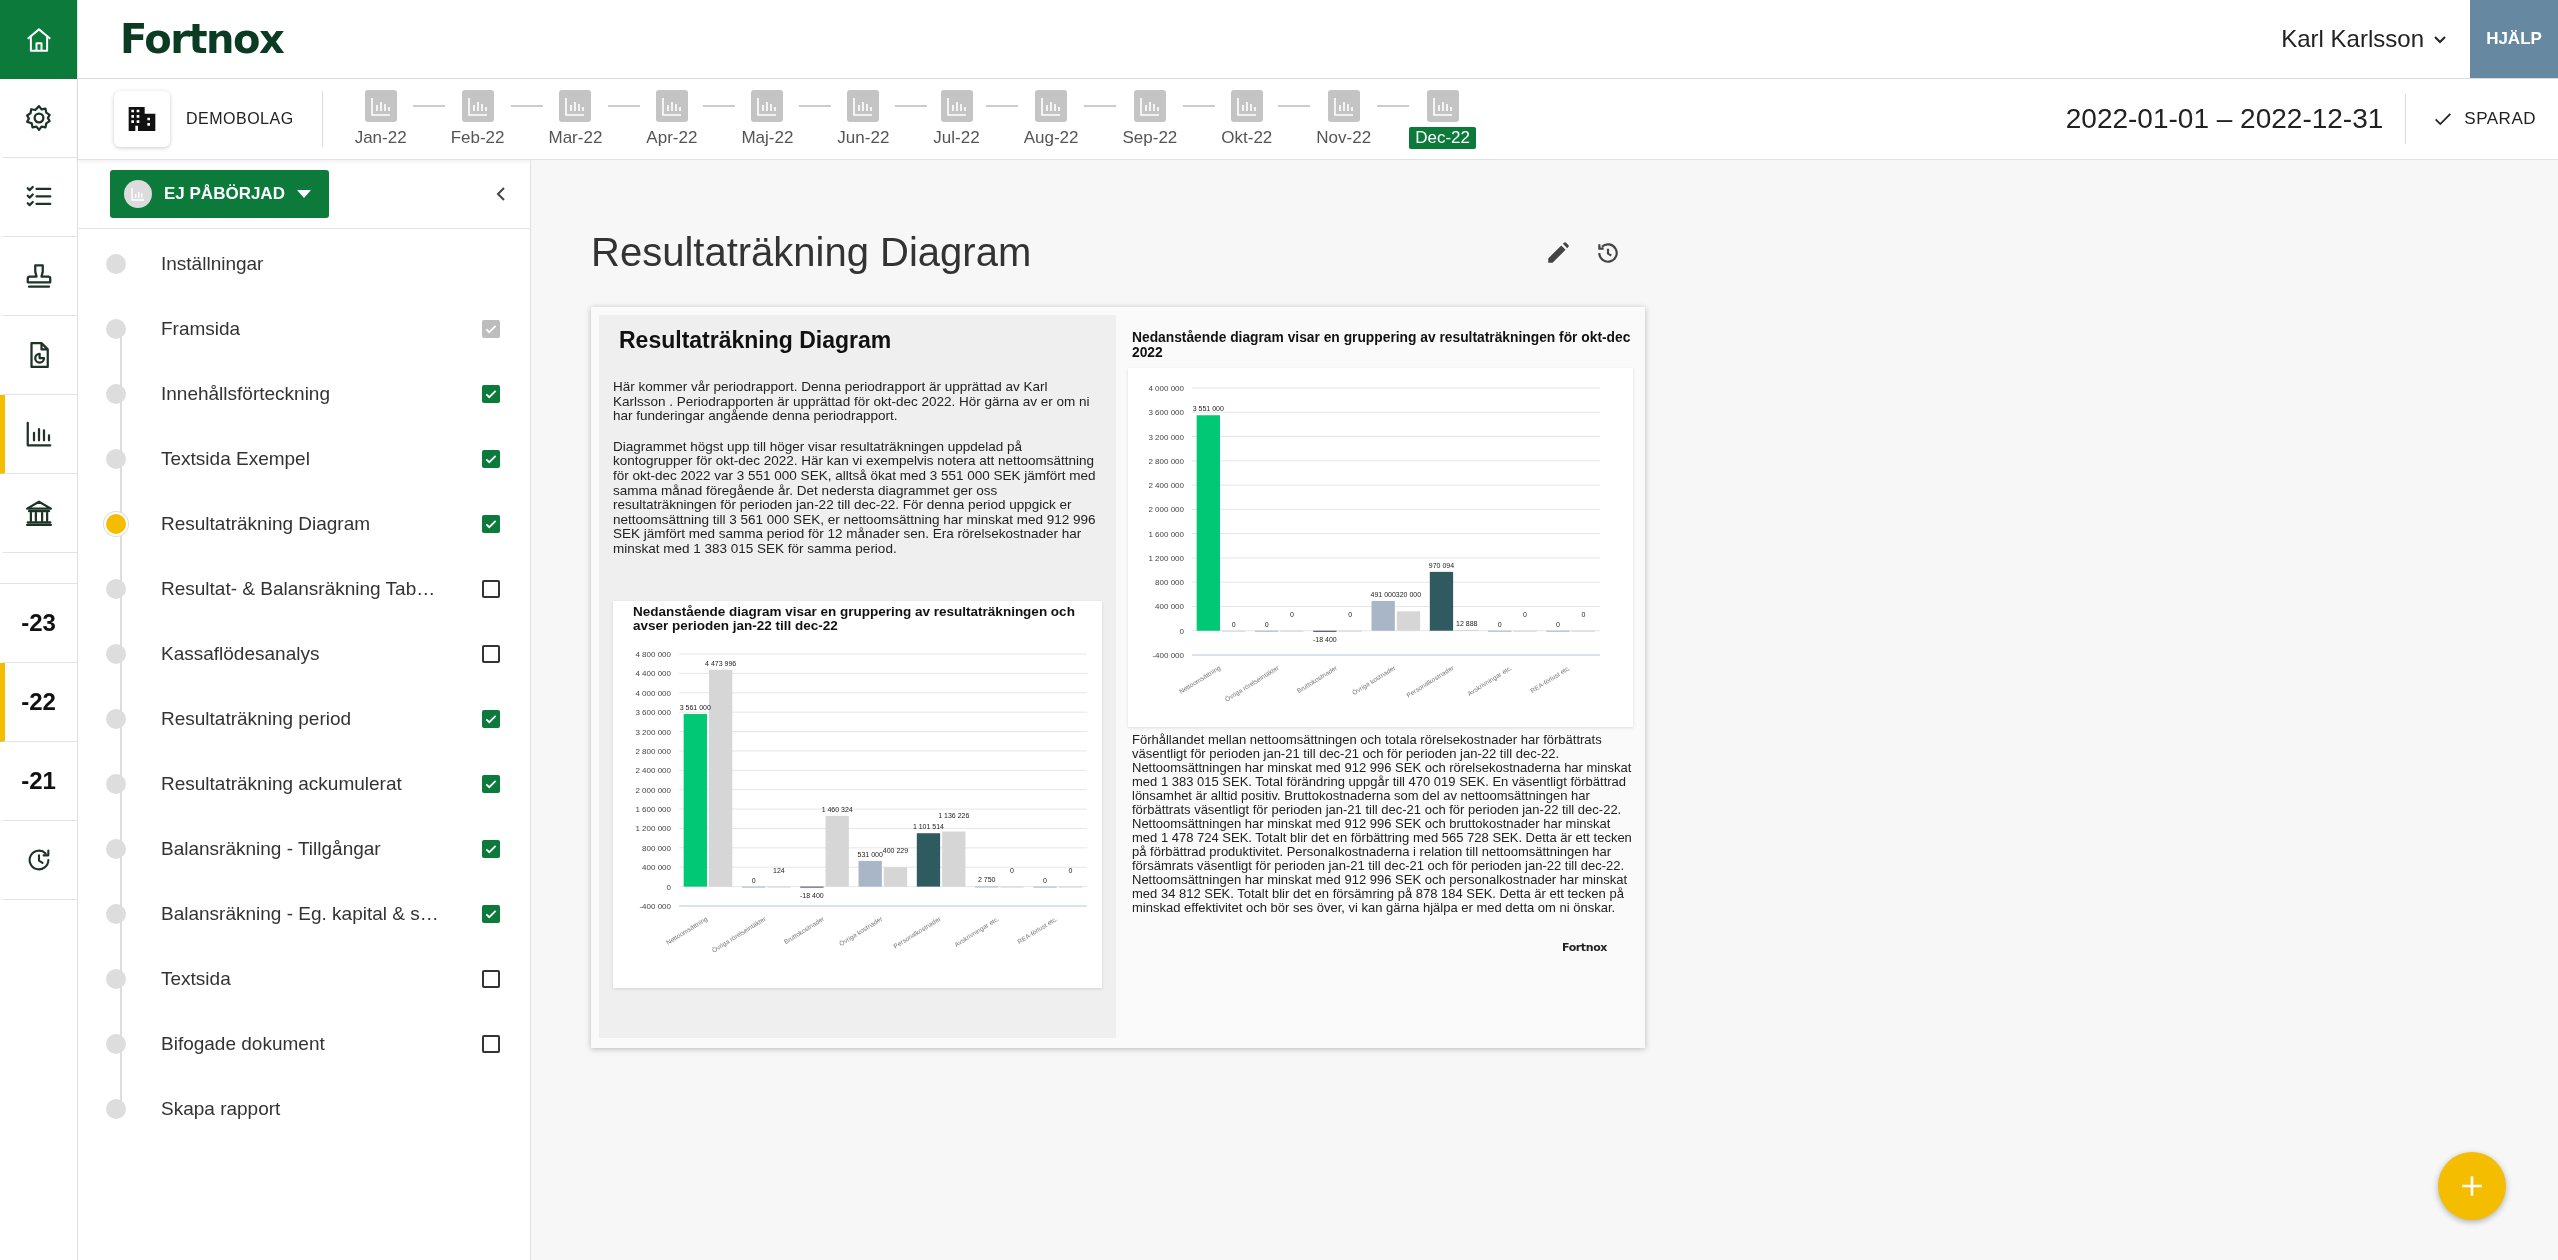  What do you see at coordinates (854, 619) in the screenshot?
I see `chart-title: Nedanstående diagram visar en gruppering av resultaträkningen och avser perioden jan-22 till dec-22` at bounding box center [854, 619].